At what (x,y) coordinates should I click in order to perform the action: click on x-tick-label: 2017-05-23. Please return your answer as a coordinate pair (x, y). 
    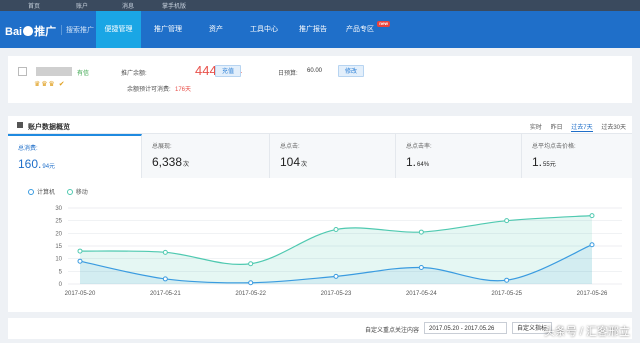
    Looking at the image, I should click on (336, 294).